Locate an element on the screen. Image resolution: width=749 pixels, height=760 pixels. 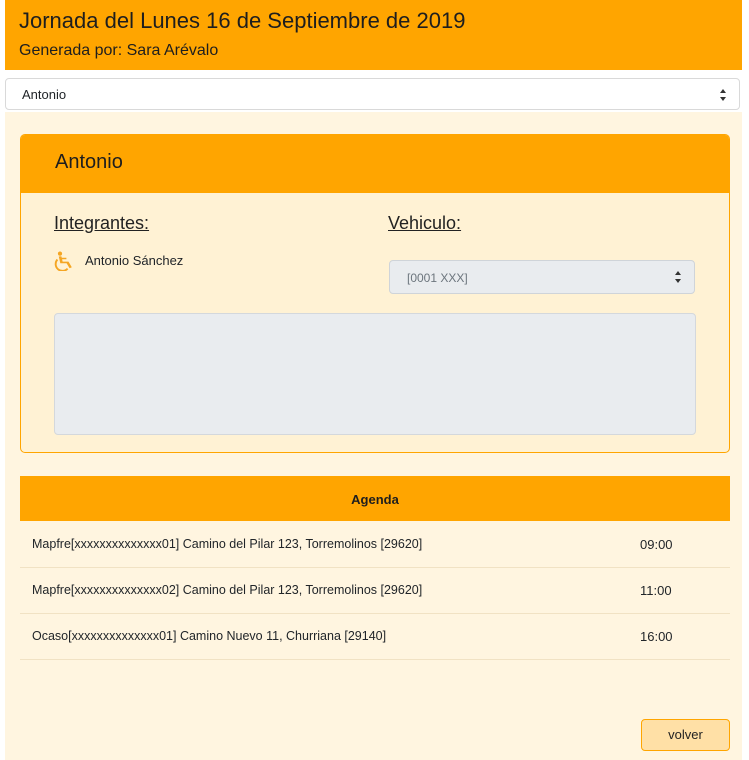
team-select: Antonio is located at coordinates (372, 94).